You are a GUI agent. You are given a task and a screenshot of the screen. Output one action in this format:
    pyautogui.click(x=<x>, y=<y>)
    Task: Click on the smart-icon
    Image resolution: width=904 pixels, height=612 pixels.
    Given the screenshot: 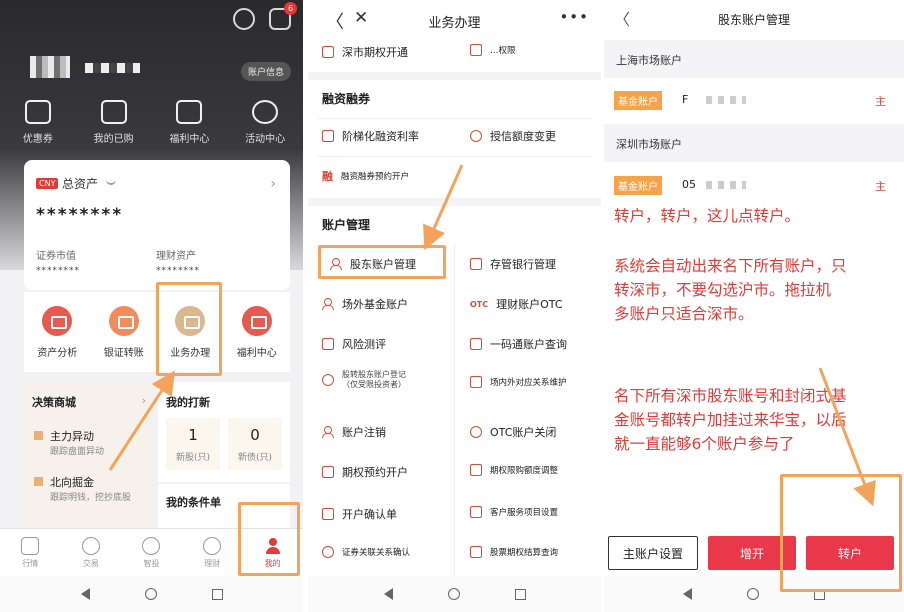 What is the action you would take?
    pyautogui.click(x=151, y=545)
    